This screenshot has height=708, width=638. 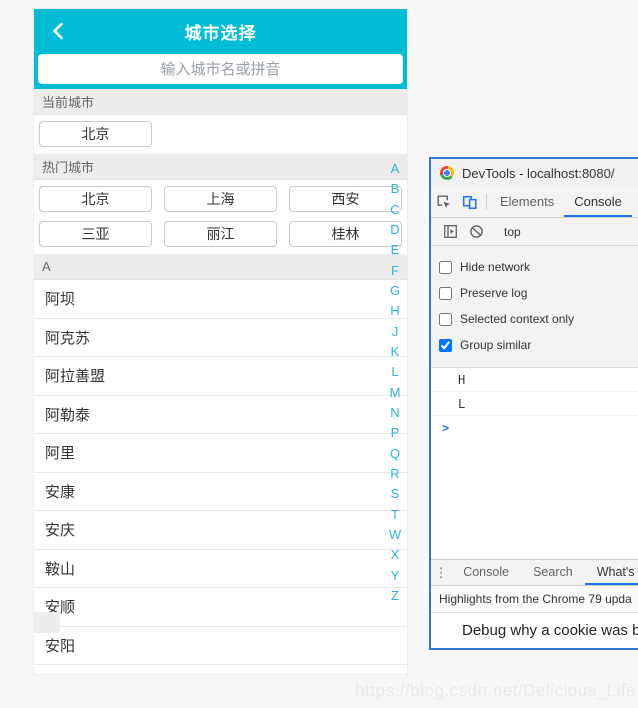 I want to click on console-filter-option: Selected context only, so click(x=538, y=319).